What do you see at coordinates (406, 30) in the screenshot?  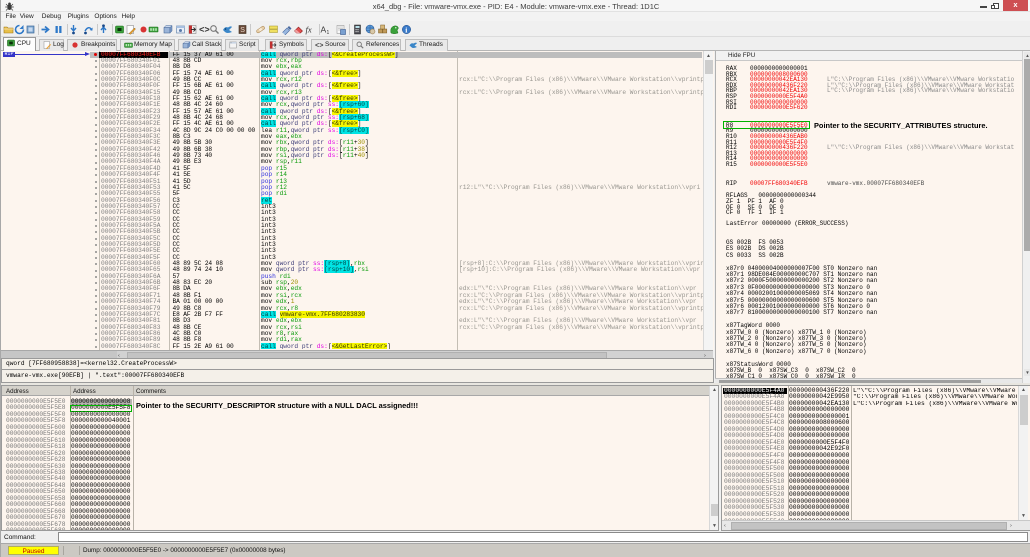 I see `svg-text: i` at bounding box center [406, 30].